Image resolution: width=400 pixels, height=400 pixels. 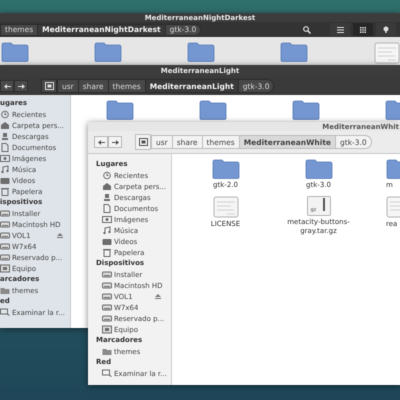 I want to click on grid-view-button, so click(x=363, y=29).